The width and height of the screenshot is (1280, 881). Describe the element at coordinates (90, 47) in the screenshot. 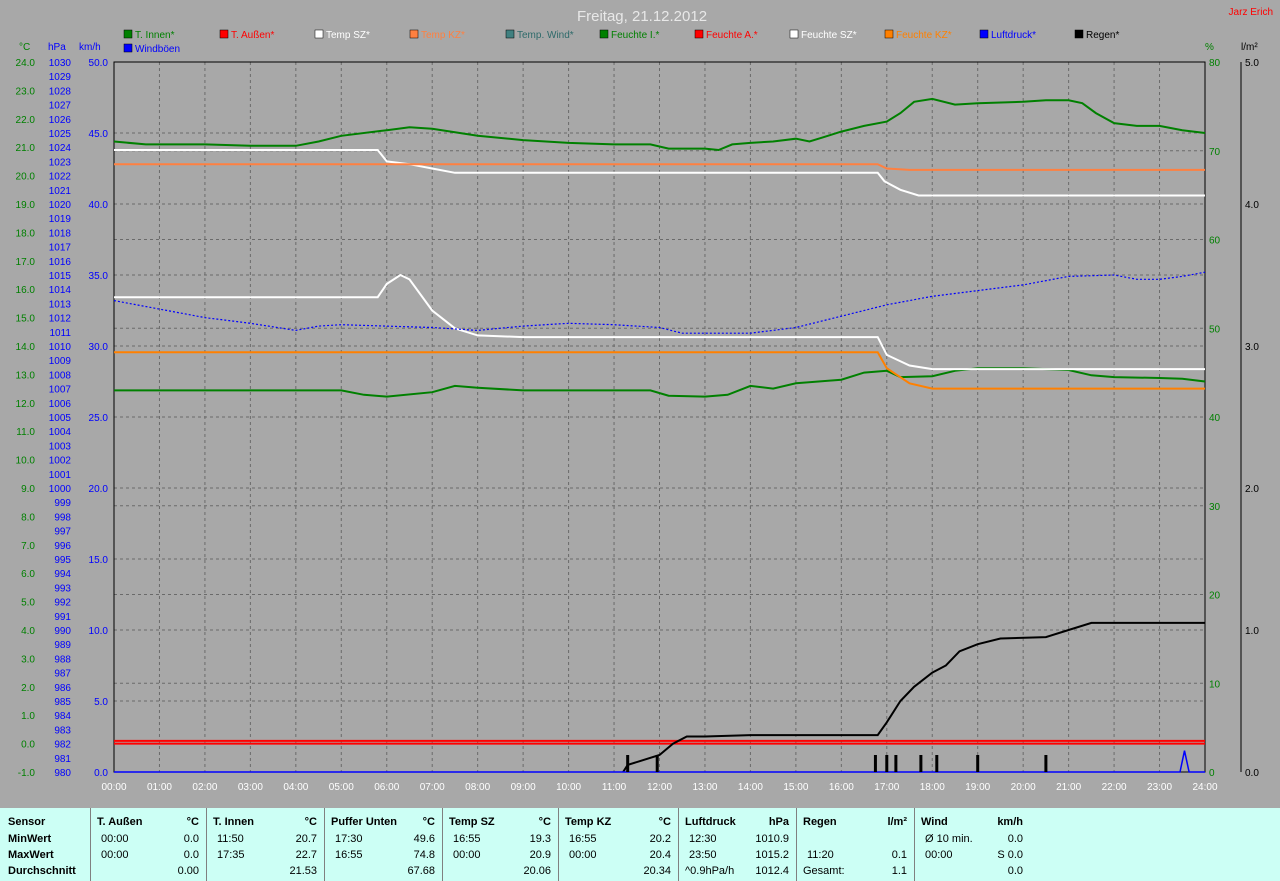

I see `kmh-unit-label: km/h` at that location.